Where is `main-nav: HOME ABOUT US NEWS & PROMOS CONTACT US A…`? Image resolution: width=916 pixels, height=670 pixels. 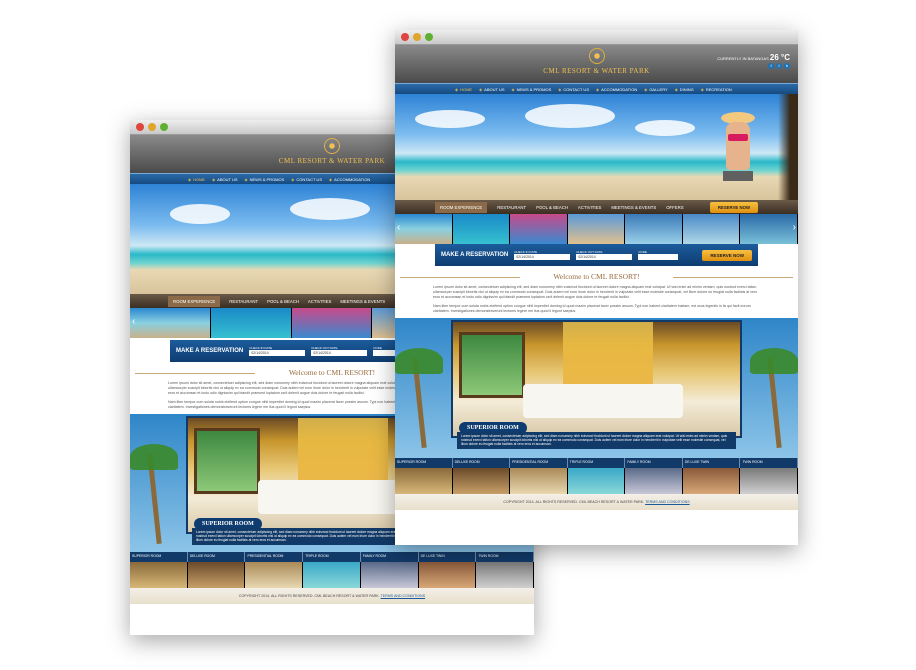
main-nav: HOME ABOUT US NEWS & PROMOS CONTACT US A… is located at coordinates (596, 88).